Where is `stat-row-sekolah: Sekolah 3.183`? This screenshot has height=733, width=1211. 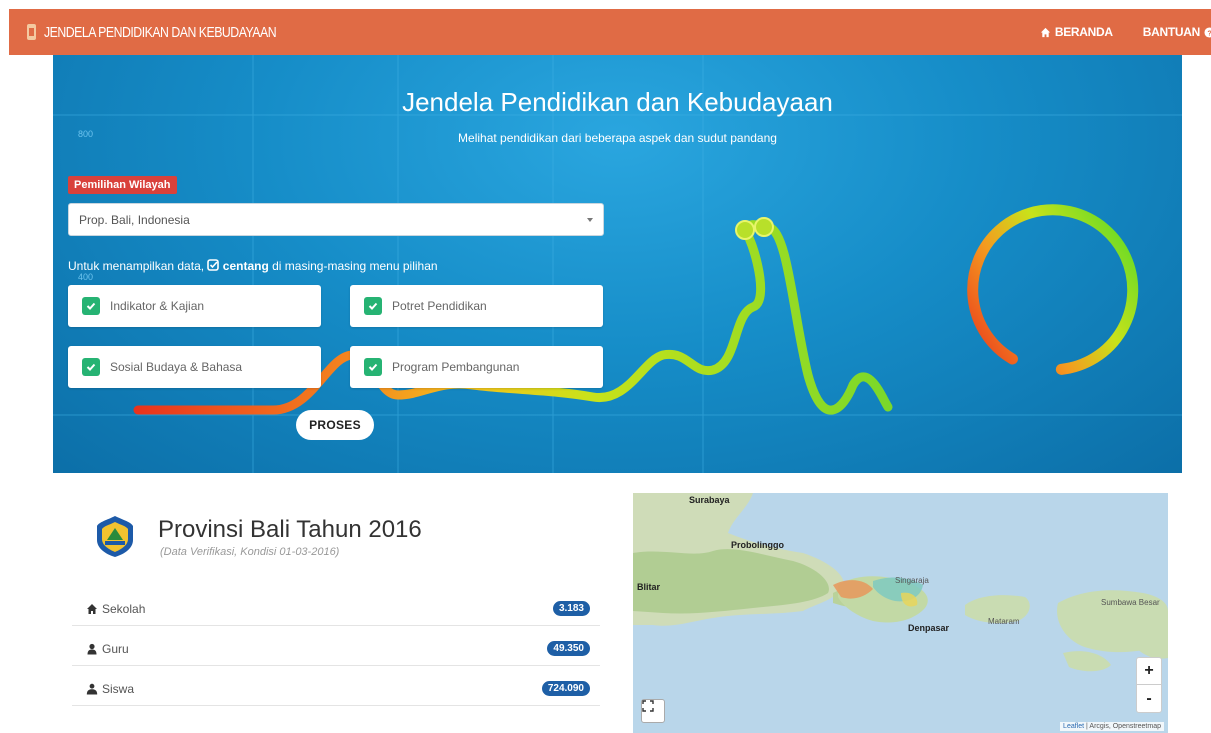
stat-row-sekolah: Sekolah 3.183 is located at coordinates (336, 609).